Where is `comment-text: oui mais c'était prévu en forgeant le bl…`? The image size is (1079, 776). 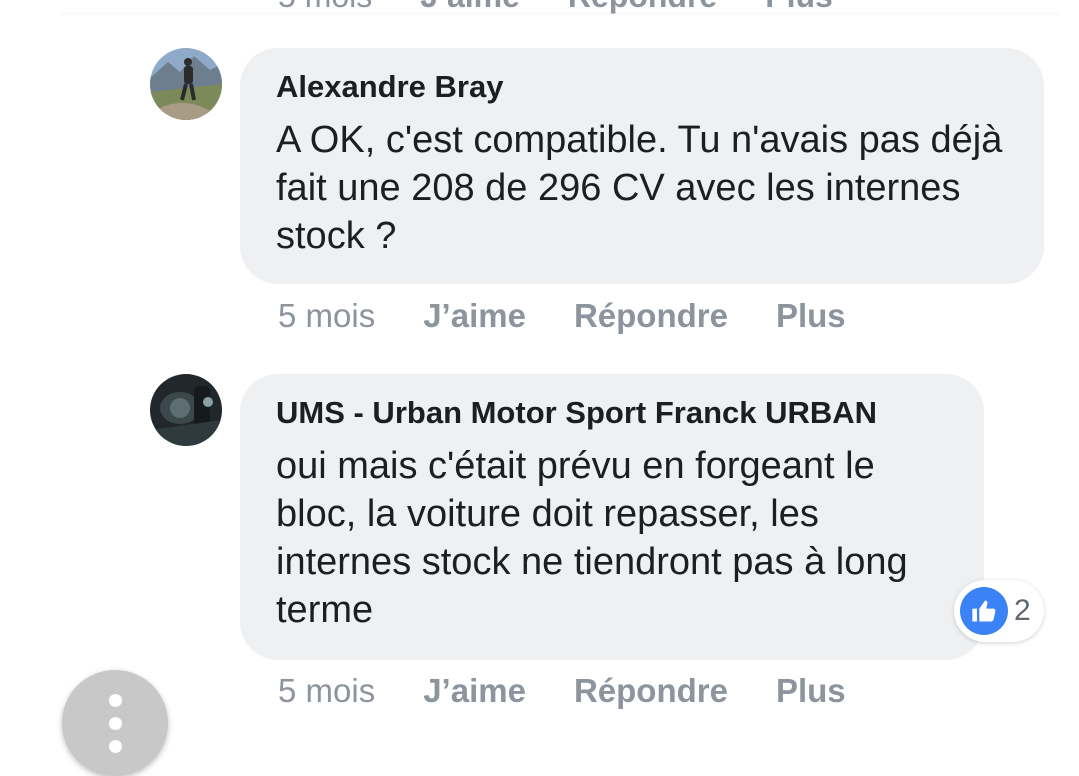 comment-text: oui mais c'était prévu en forgeant le bl… is located at coordinates (592, 538).